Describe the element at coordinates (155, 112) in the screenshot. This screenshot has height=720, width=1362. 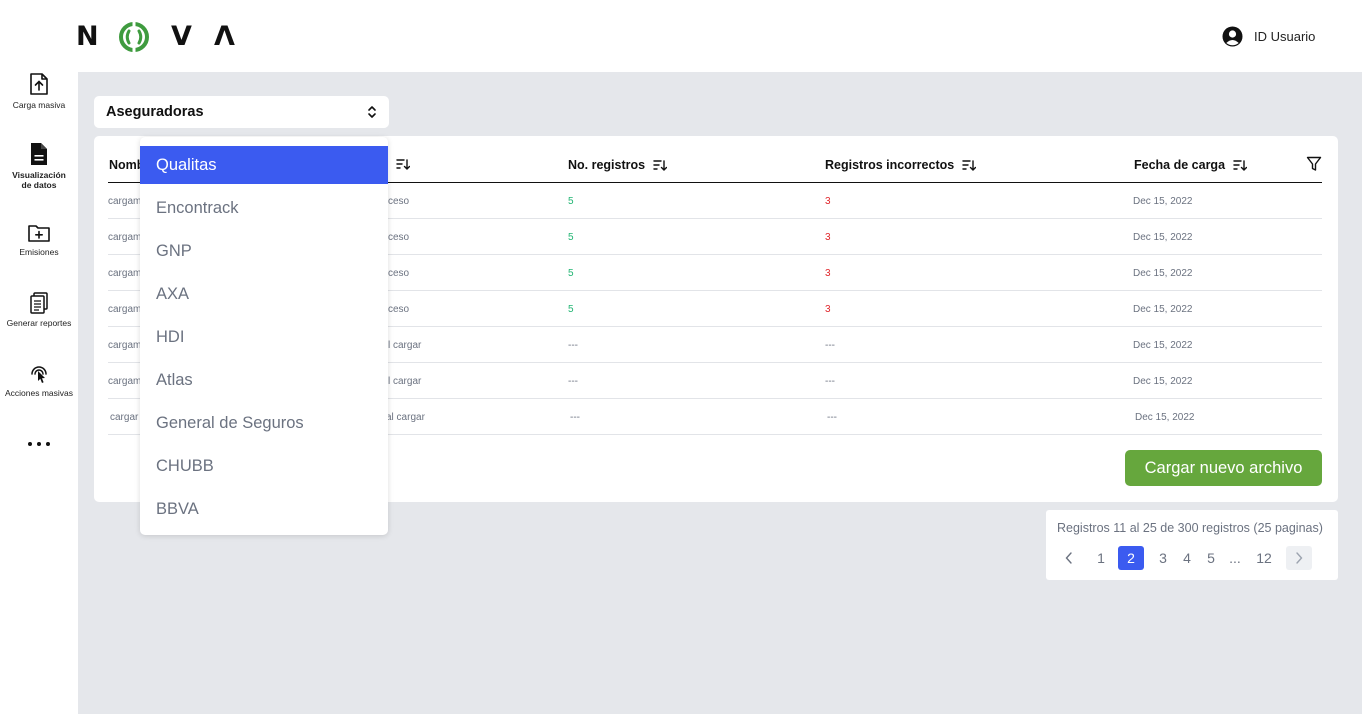
I see `insurer-select-value: Aseguradoras` at that location.